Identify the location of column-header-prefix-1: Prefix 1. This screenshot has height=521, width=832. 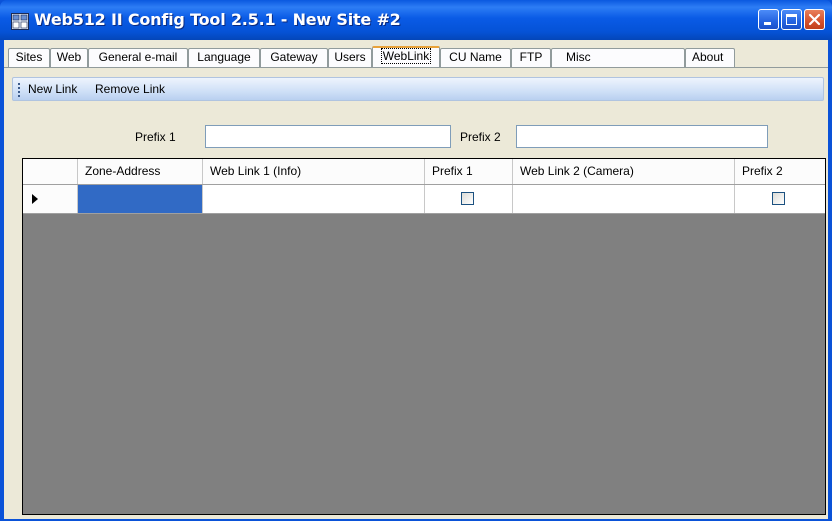
(469, 171).